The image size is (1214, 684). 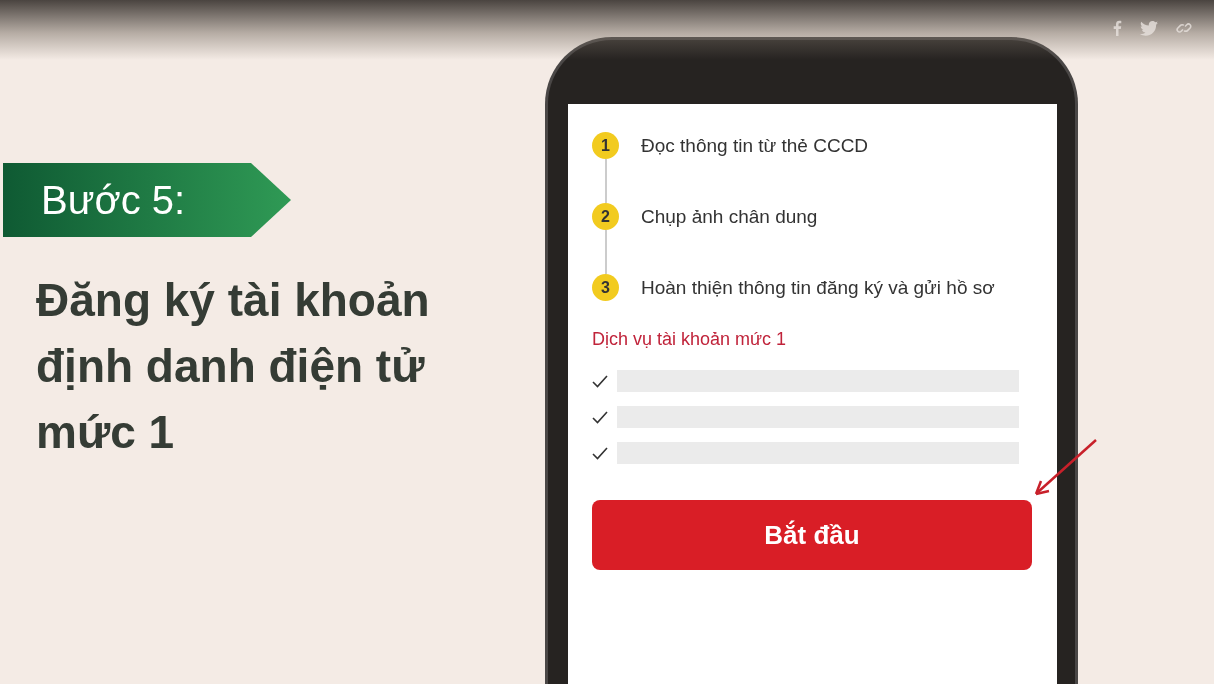 What do you see at coordinates (818, 287) in the screenshot?
I see `step-label: Hoàn thiện thông tin đăng ký và gửi hồ sơ` at bounding box center [818, 287].